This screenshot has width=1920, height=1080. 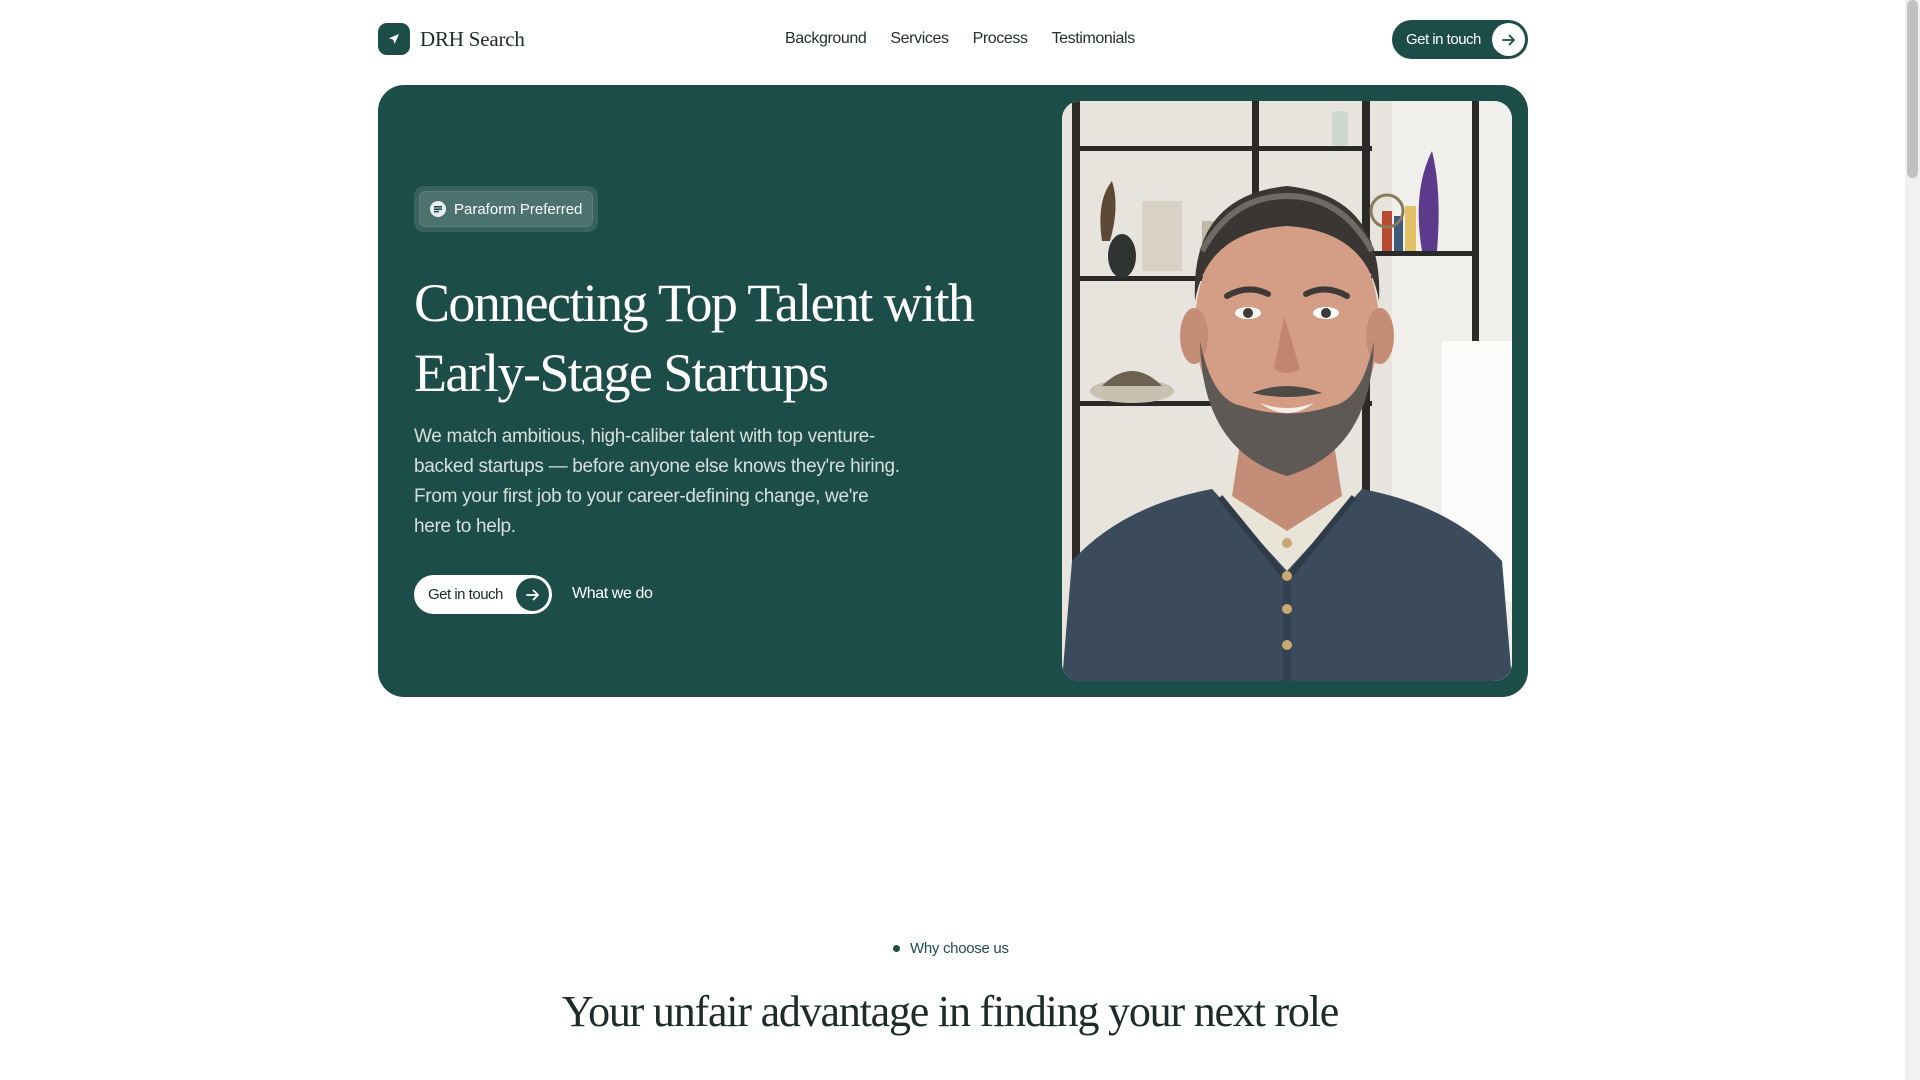 I want to click on brand-logo: DRH Search, so click(x=451, y=39).